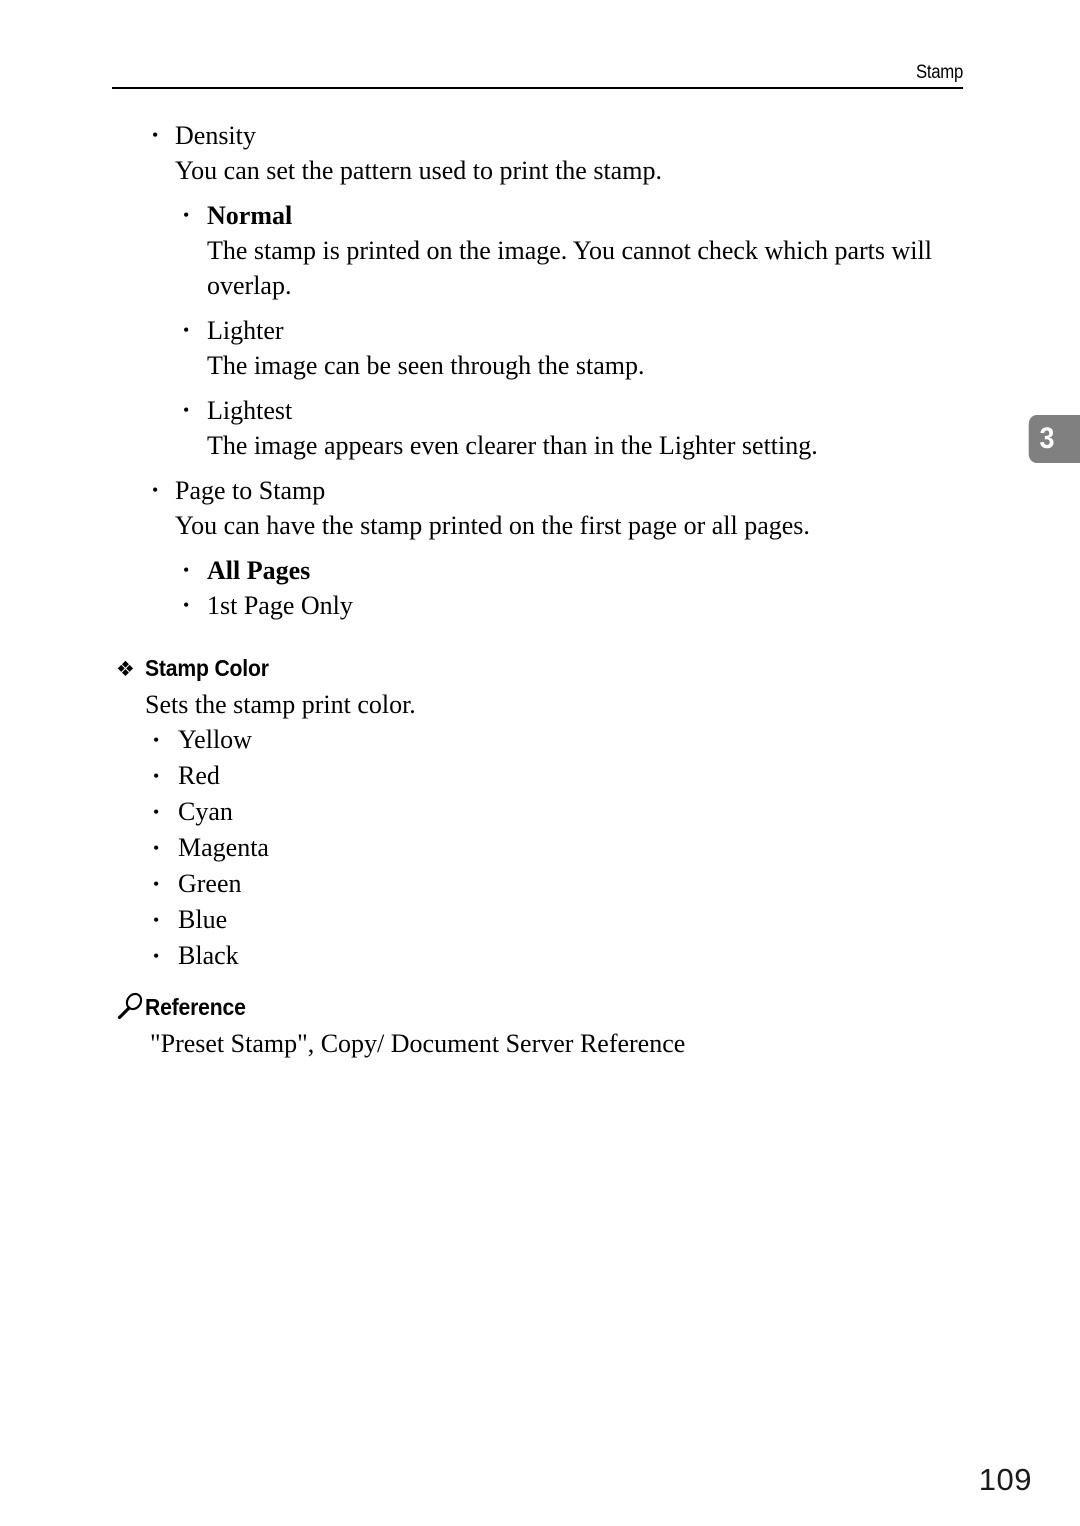 This screenshot has width=1080, height=1526. I want to click on list-item-1st-page-only: • 1st Page Only, so click(542, 605).